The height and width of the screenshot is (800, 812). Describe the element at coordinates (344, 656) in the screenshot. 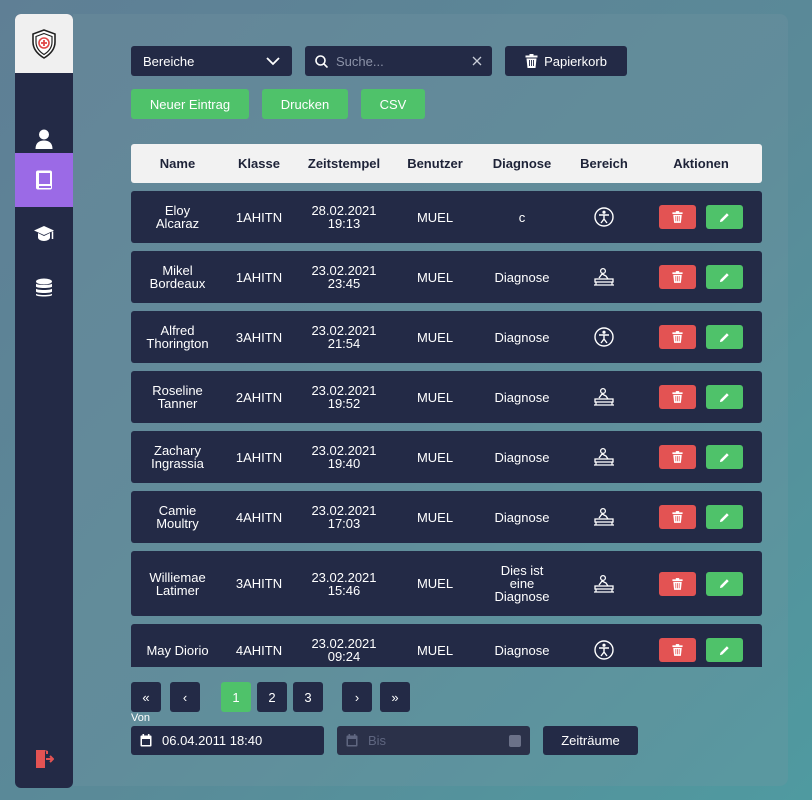

I see `timestamp-time: 09:24` at that location.